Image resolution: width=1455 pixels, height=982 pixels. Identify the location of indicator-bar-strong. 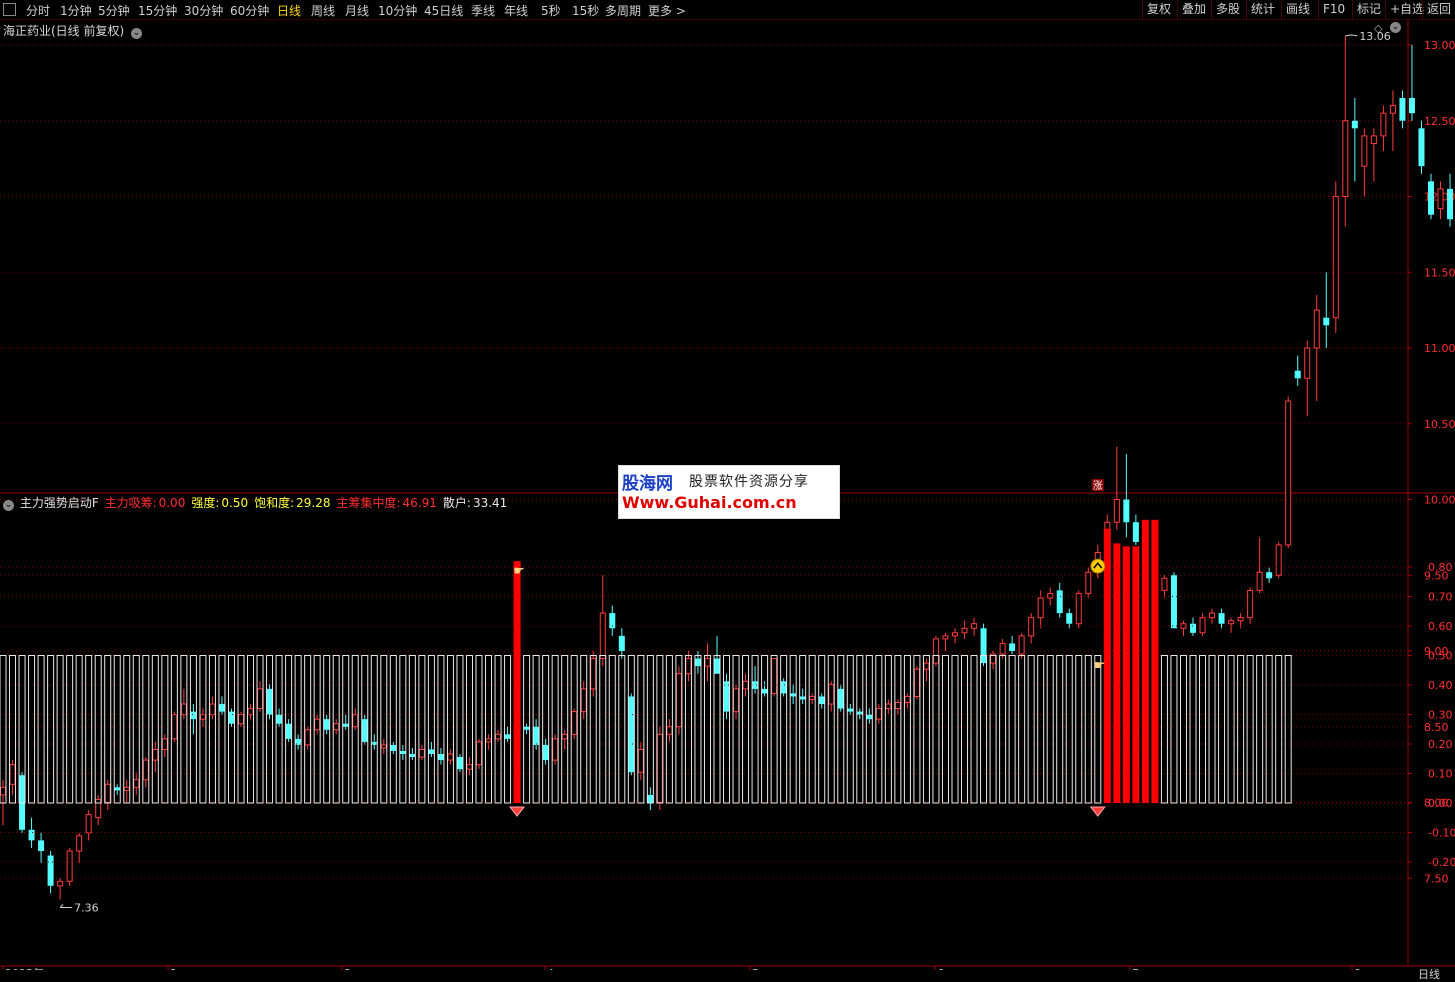
(1136, 674).